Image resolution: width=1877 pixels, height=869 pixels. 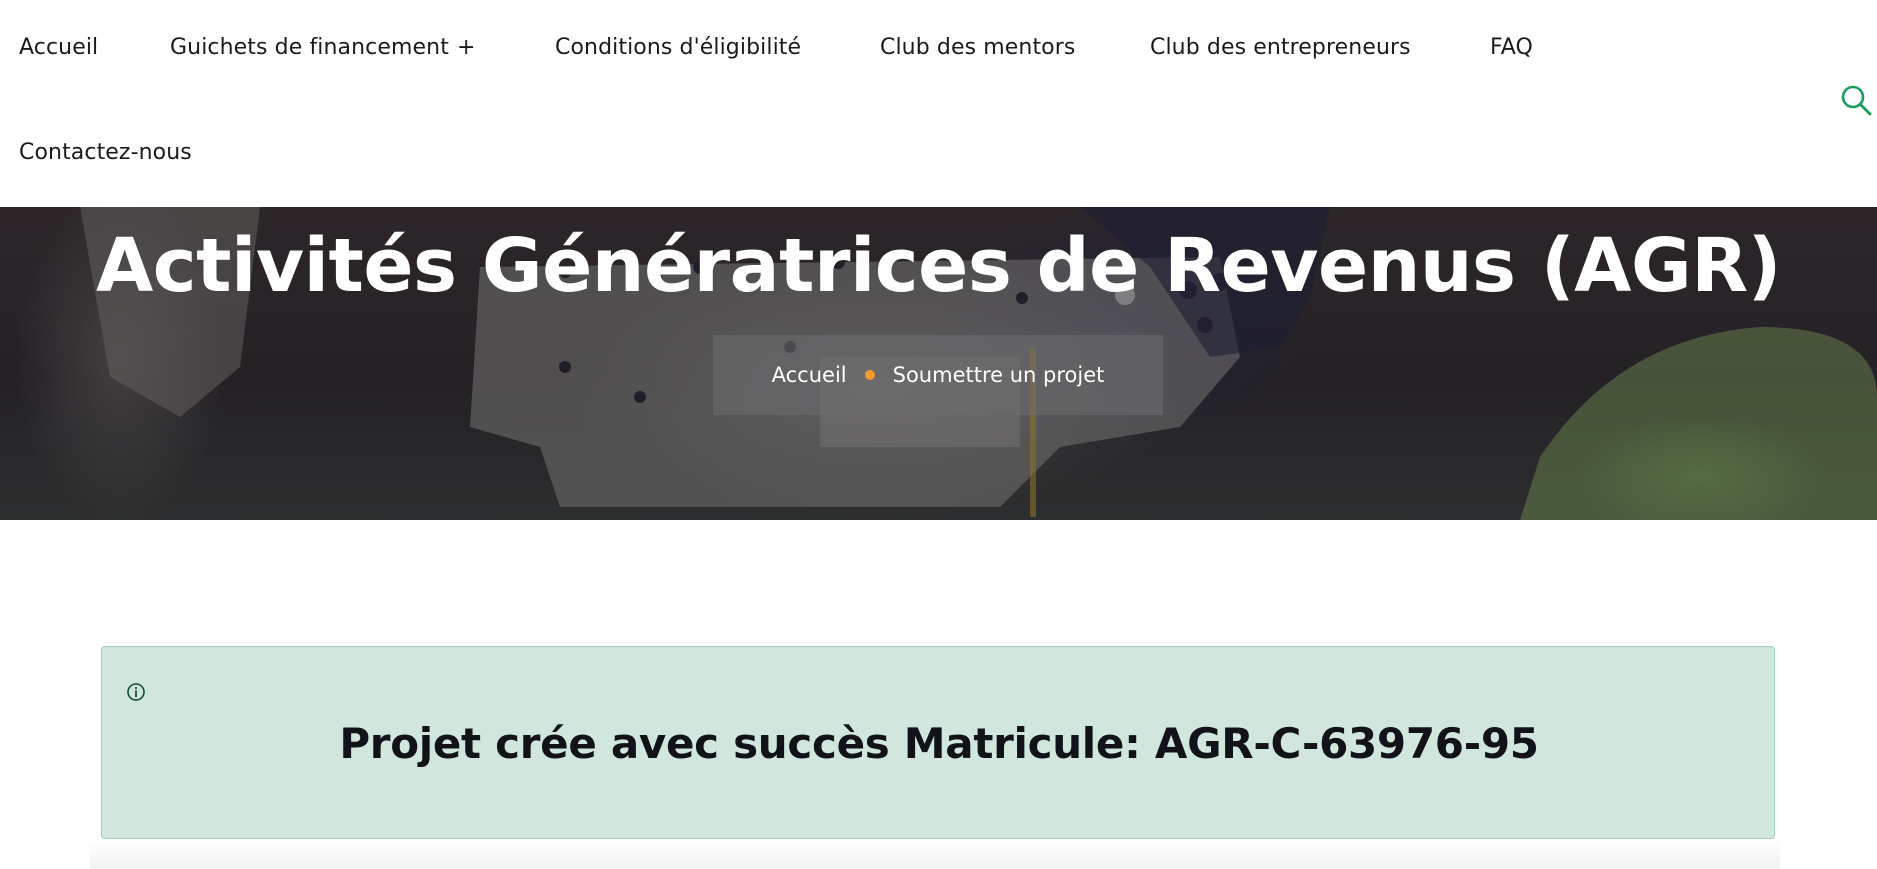 I want to click on breadcrumb: Accueil Soumettre un projet, so click(x=938, y=375).